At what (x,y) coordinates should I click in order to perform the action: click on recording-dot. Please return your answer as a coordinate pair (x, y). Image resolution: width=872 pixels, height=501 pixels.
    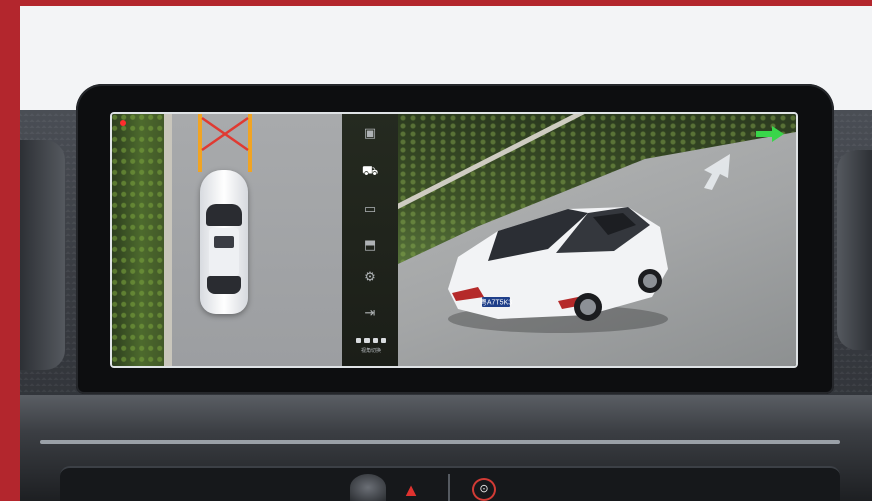
    Looking at the image, I should click on (123, 123).